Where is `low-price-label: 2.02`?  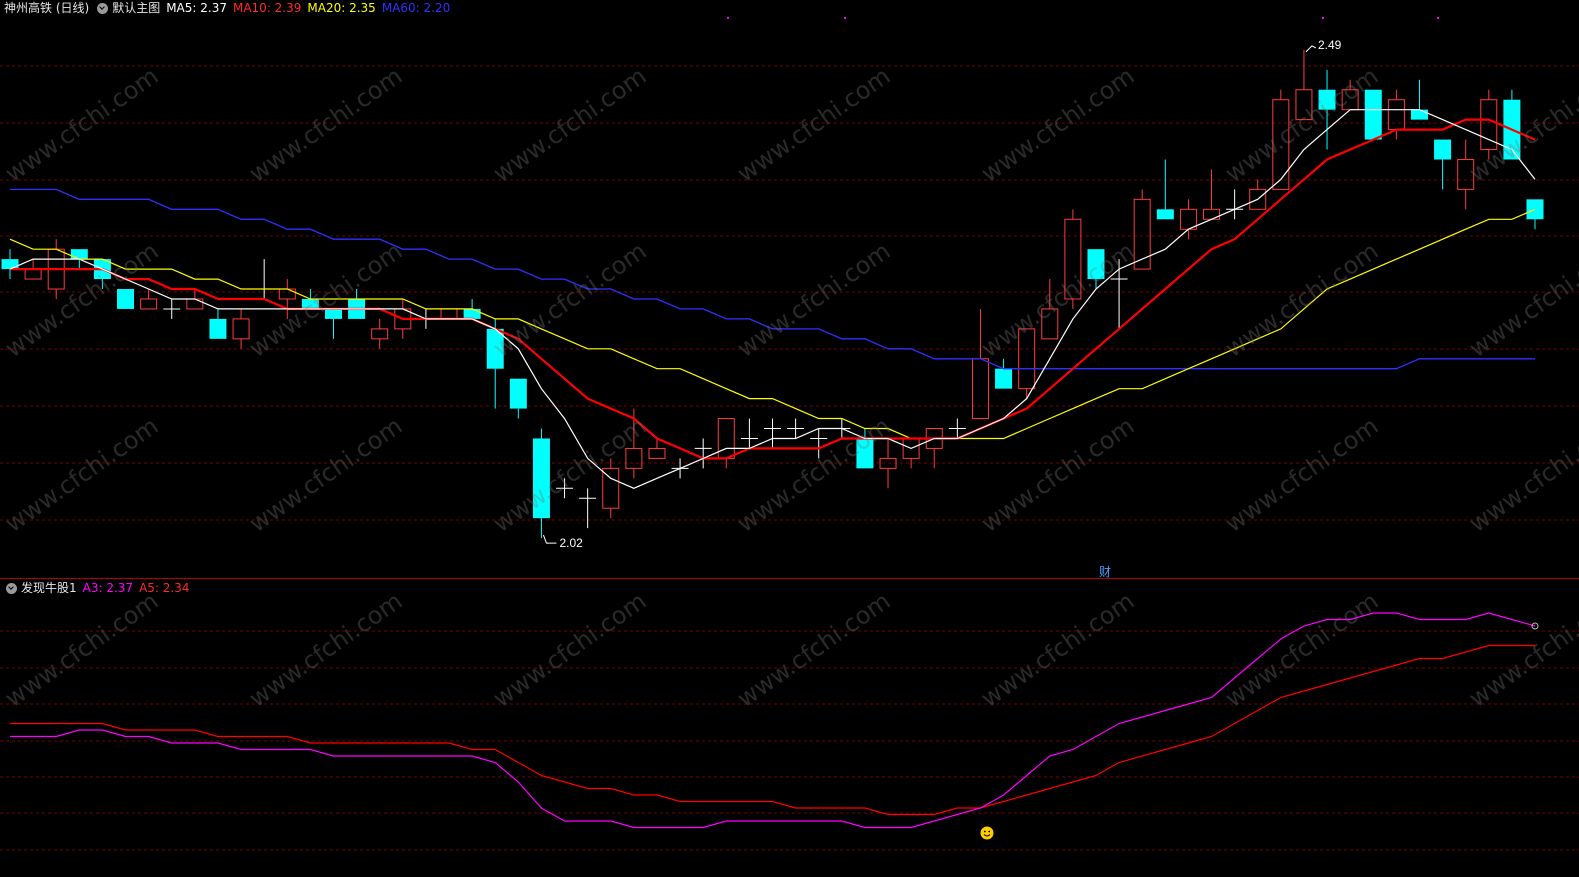
low-price-label: 2.02 is located at coordinates (571, 543).